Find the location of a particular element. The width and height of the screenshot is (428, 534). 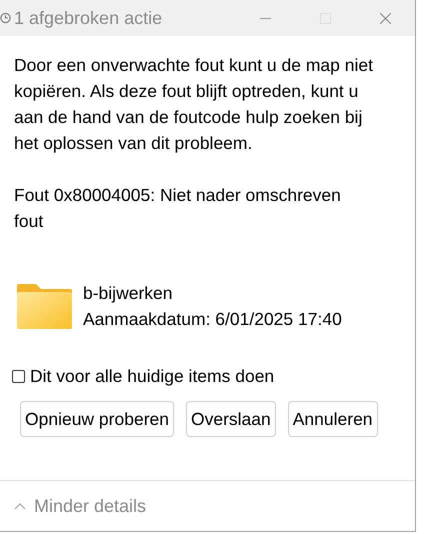

checkbox is located at coordinates (18, 376).